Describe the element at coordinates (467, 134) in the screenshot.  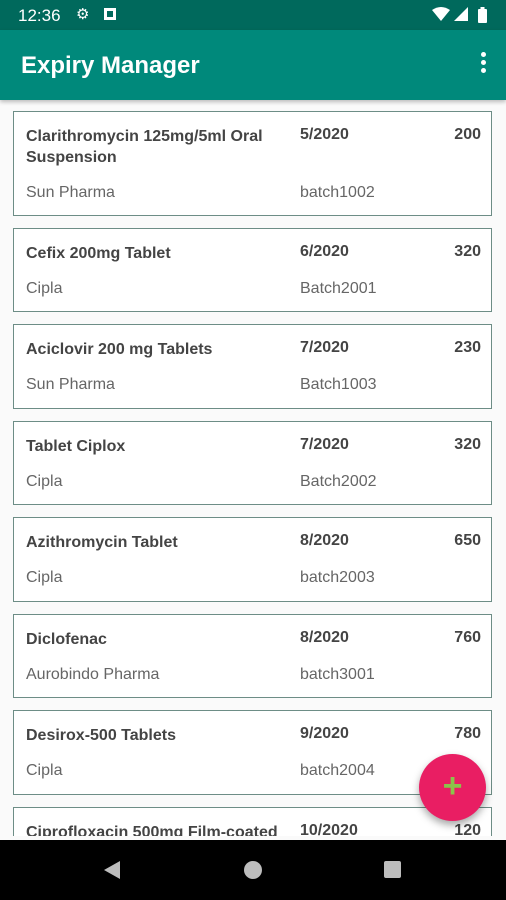
I see `item-quantity: 200` at that location.